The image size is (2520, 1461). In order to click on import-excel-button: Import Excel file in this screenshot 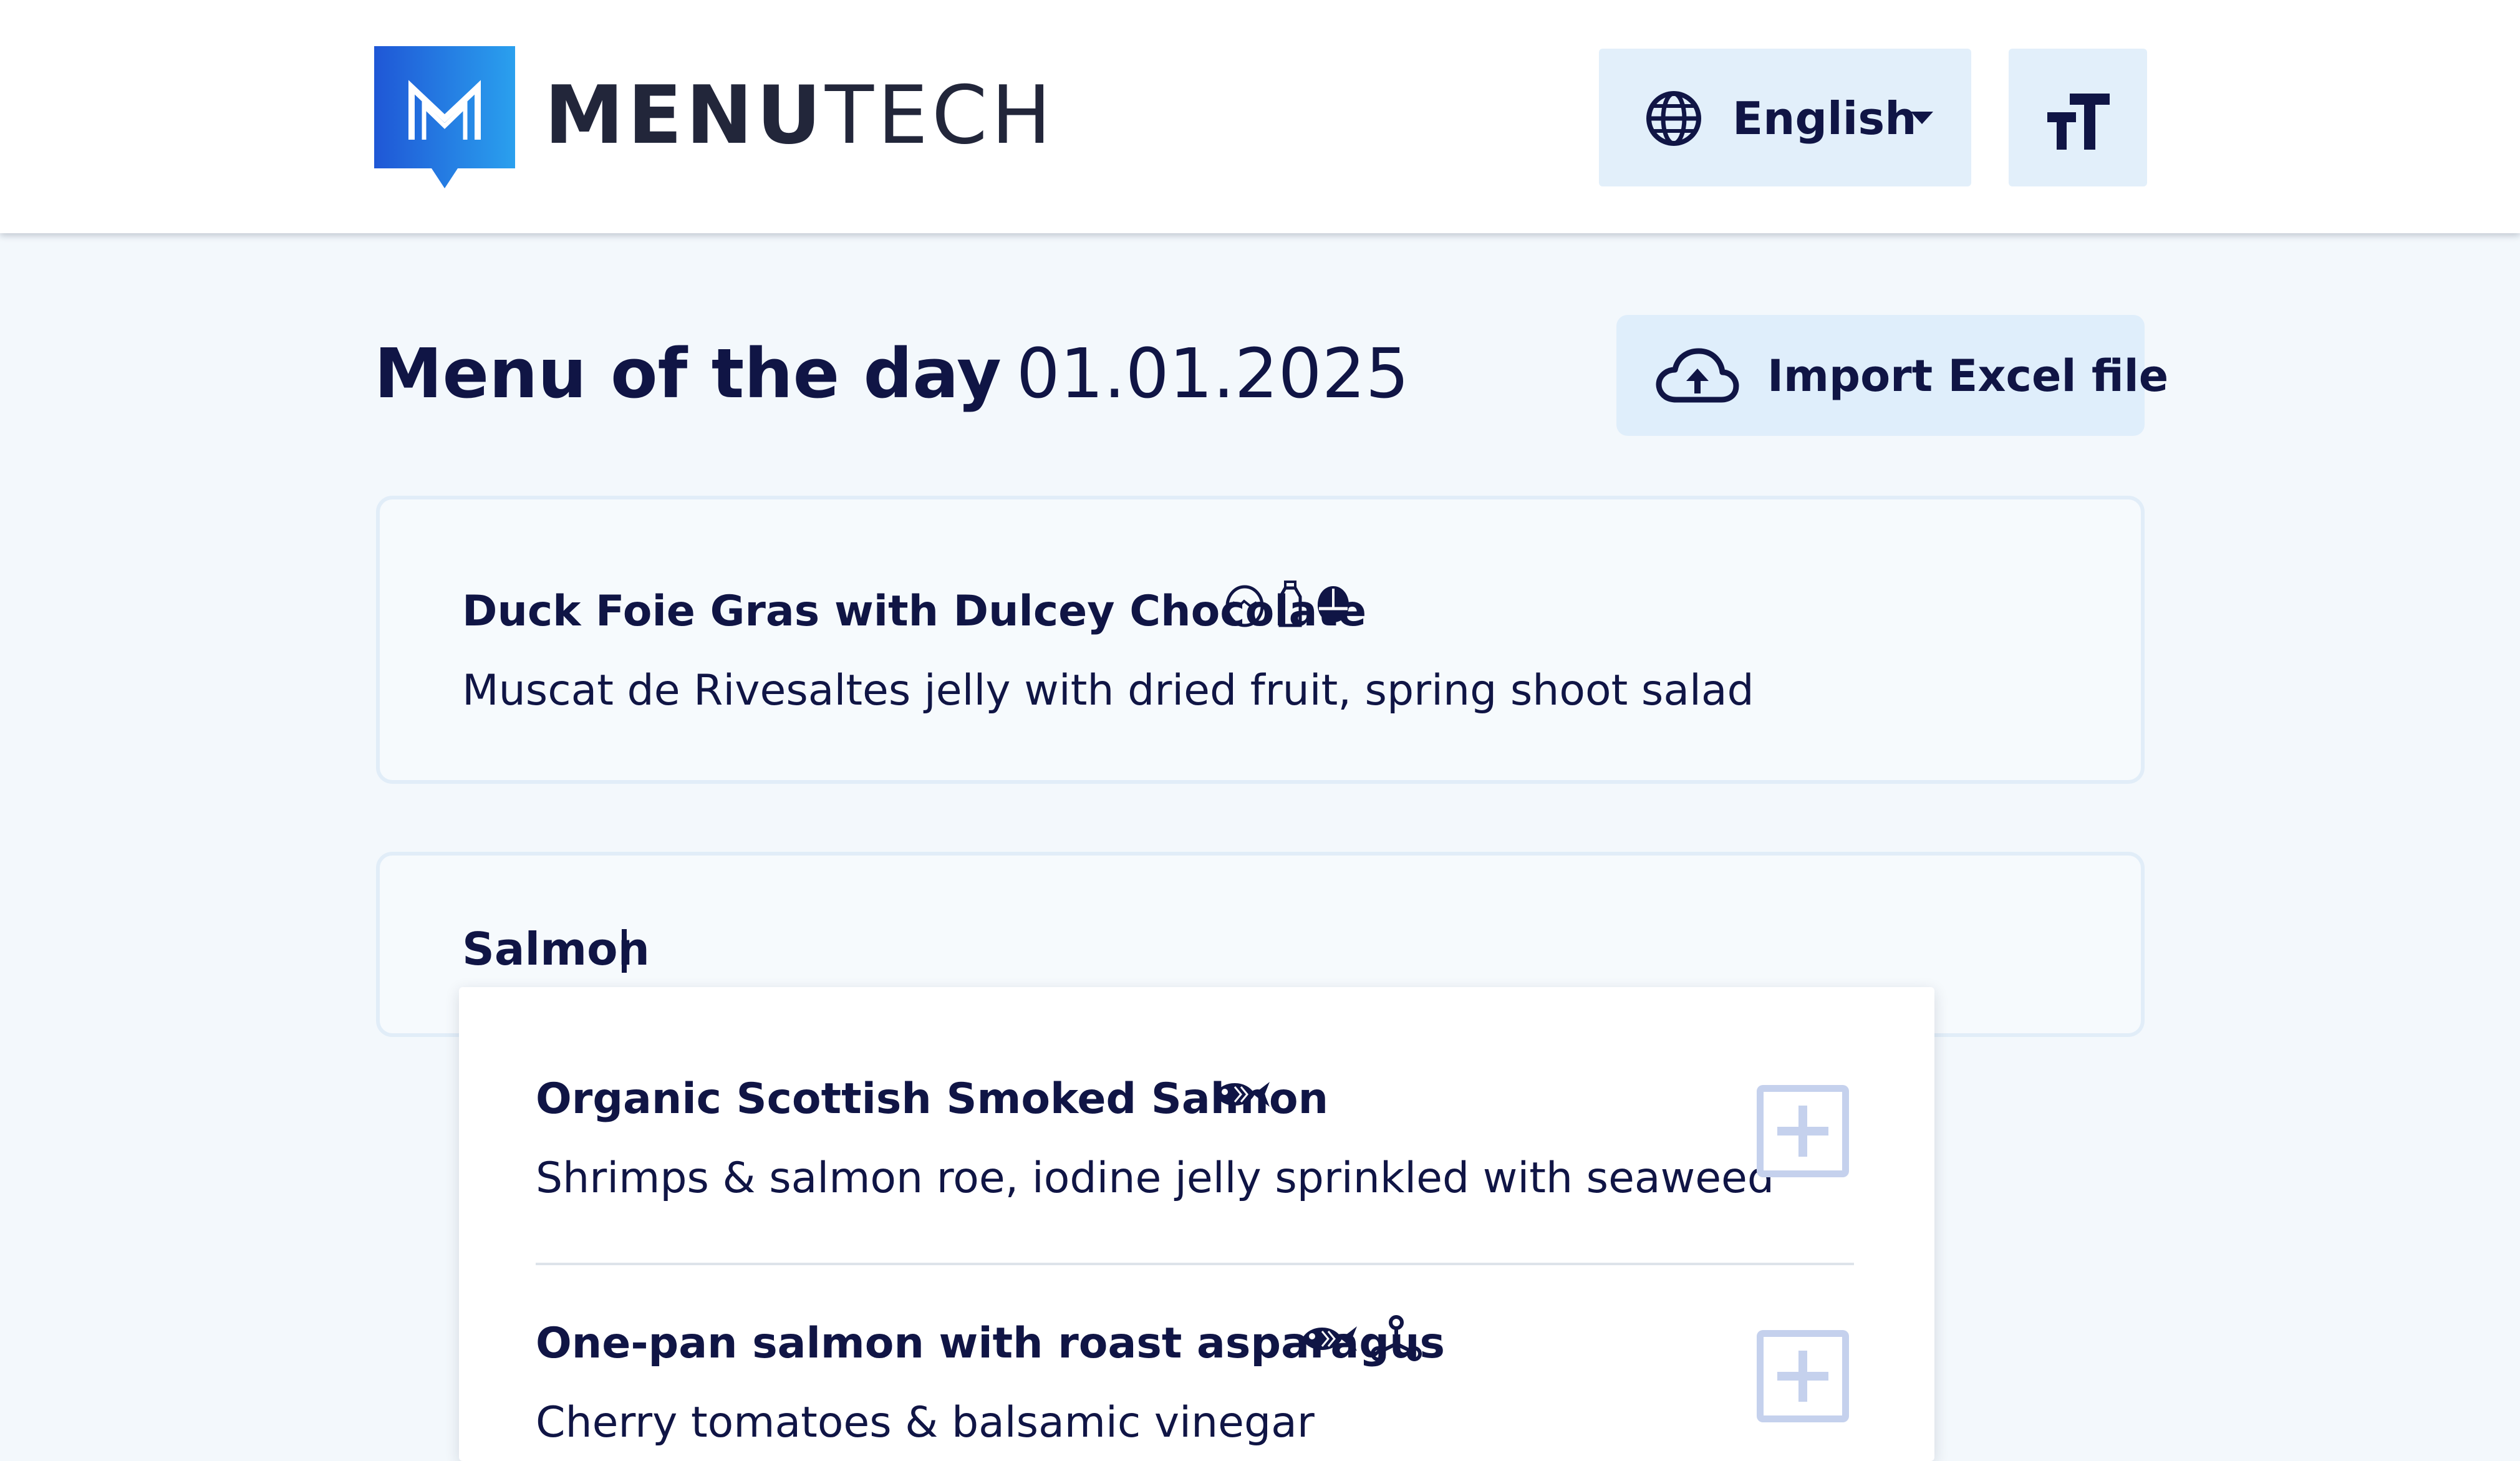, I will do `click(1892, 375)`.